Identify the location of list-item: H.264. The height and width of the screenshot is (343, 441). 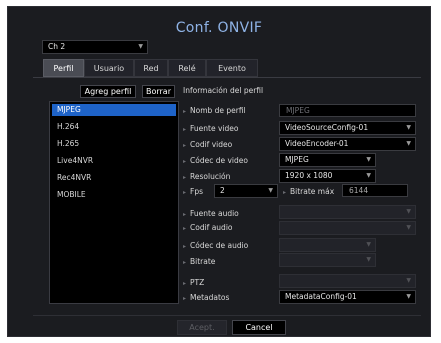
(114, 127).